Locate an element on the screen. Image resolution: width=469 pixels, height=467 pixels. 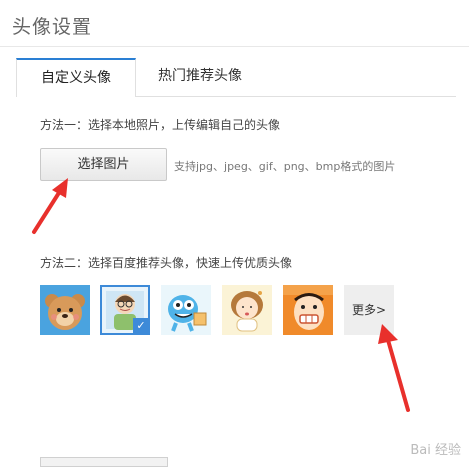
tab-custom-avatar: 自定义头像 is located at coordinates (76, 77).